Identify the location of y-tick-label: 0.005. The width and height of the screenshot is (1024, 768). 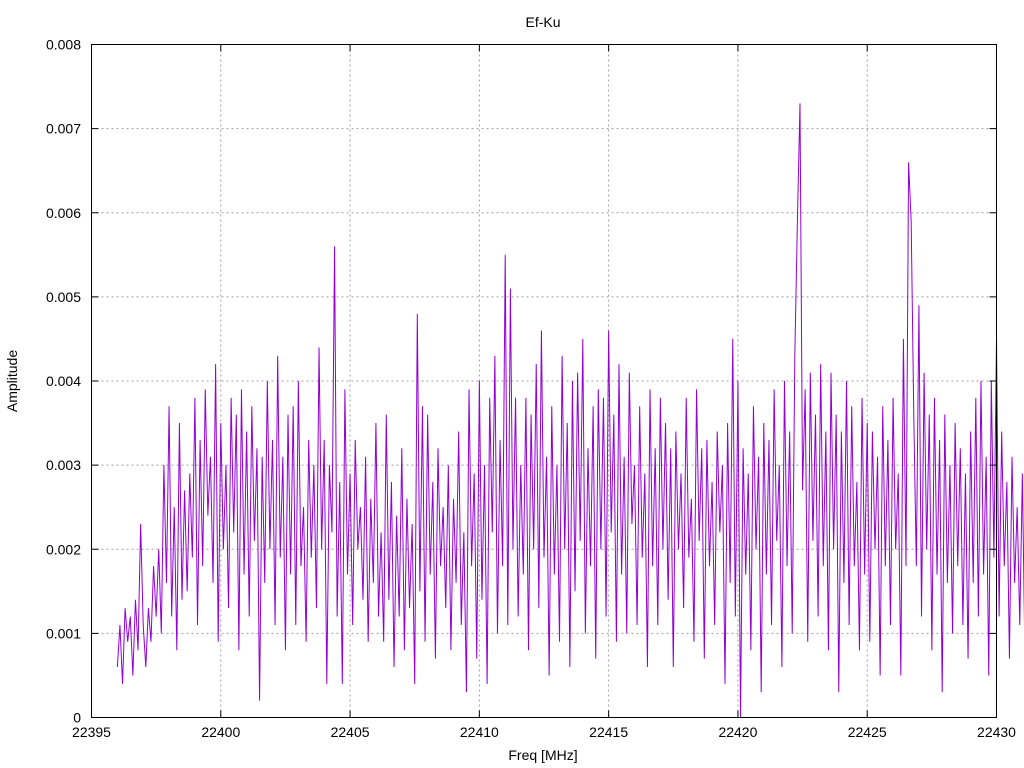
(63, 297).